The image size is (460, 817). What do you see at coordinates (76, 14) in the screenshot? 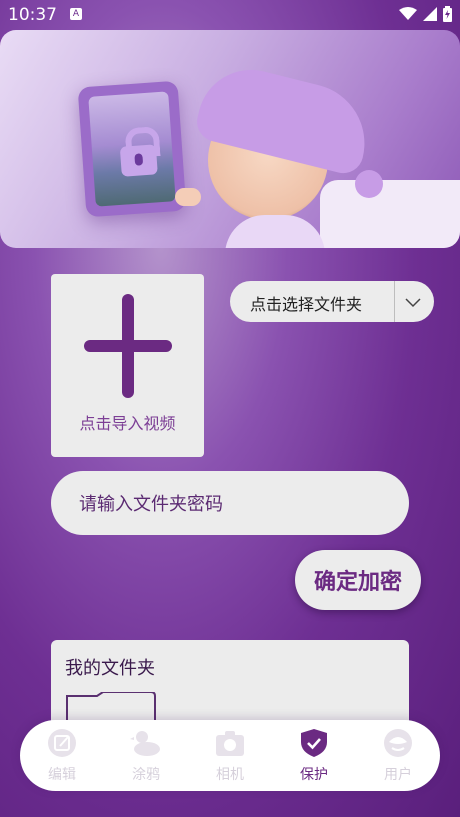
I see `notification-badge-icon: A` at bounding box center [76, 14].